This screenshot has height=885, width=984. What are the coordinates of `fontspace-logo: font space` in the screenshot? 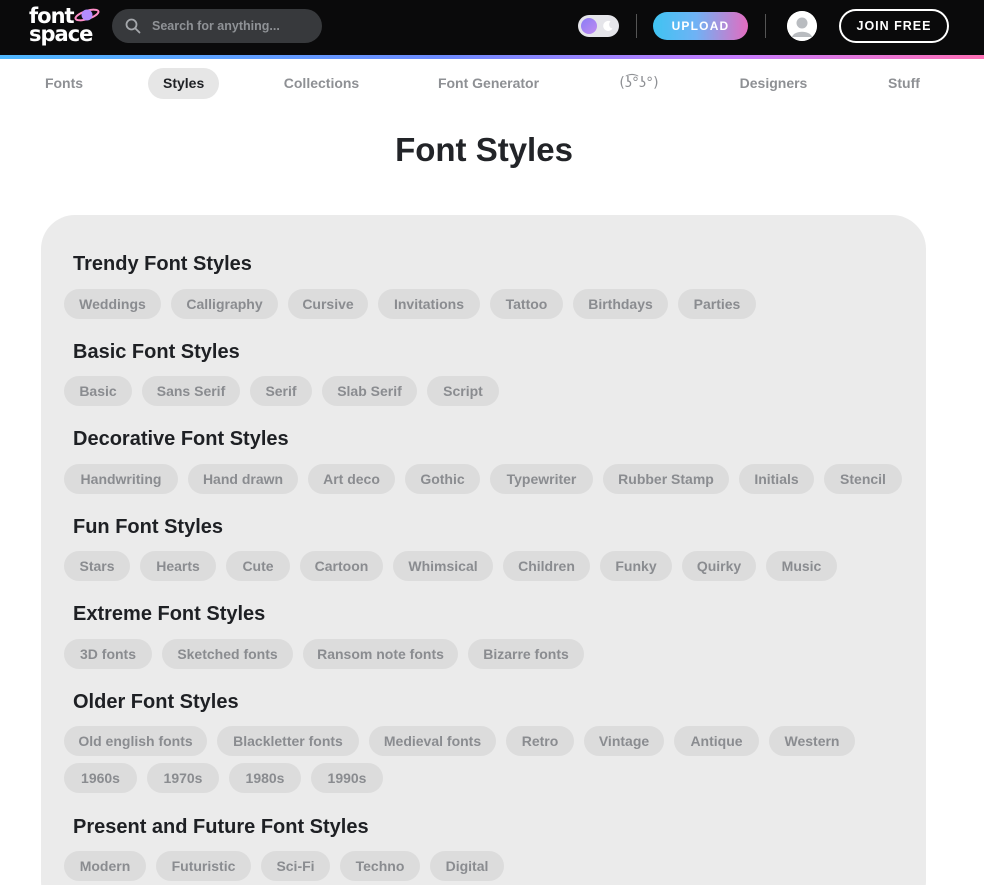 It's located at (65, 27).